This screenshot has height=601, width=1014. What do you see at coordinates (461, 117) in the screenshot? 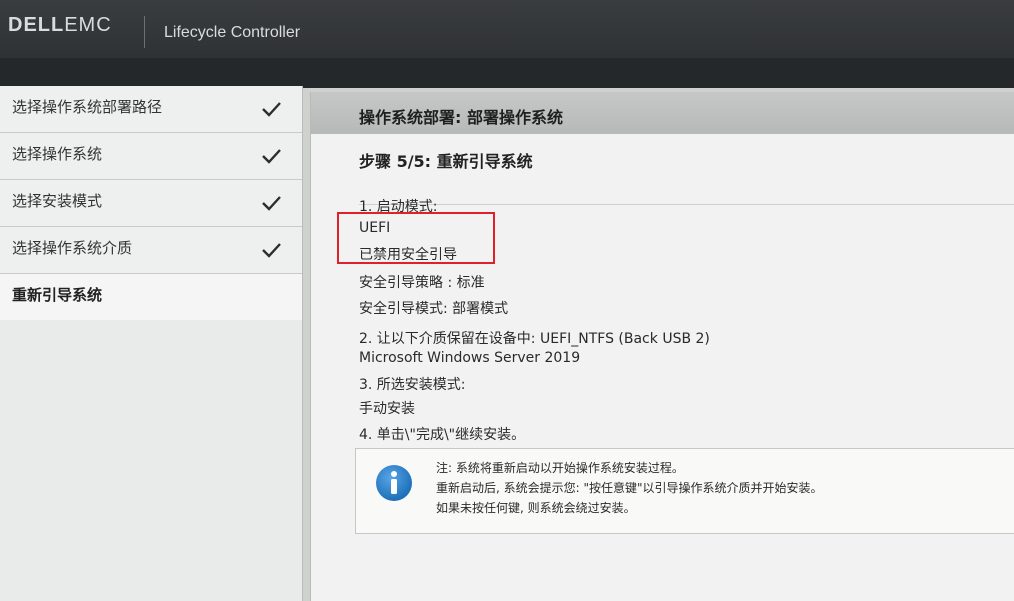
I see `page-title: 操作系统部署: 部署操作系统` at bounding box center [461, 117].